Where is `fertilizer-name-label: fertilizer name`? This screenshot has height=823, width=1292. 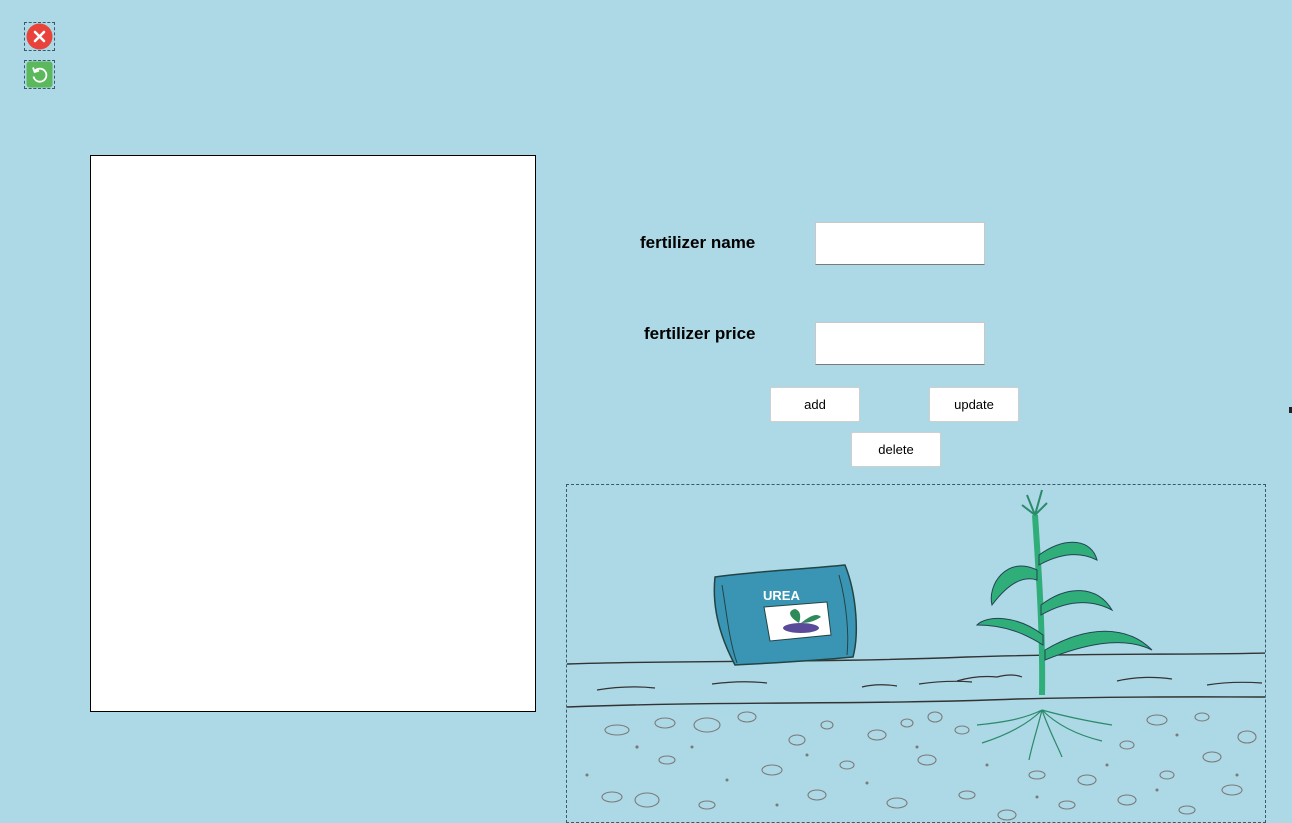
fertilizer-name-label: fertilizer name is located at coordinates (698, 242).